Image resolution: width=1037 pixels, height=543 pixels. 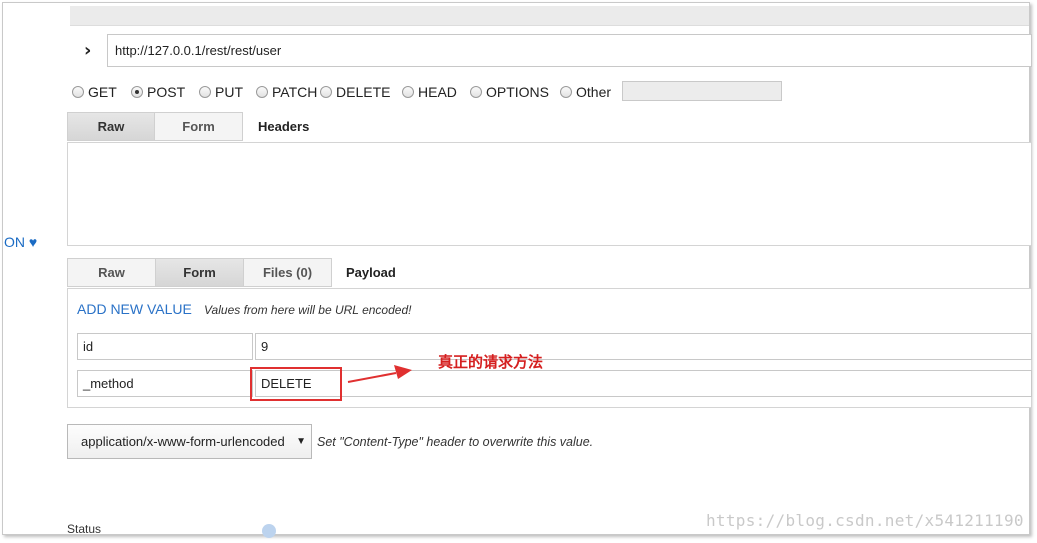 What do you see at coordinates (865, 520) in the screenshot?
I see `watermark: https://blog.csdn.net/x541211190` at bounding box center [865, 520].